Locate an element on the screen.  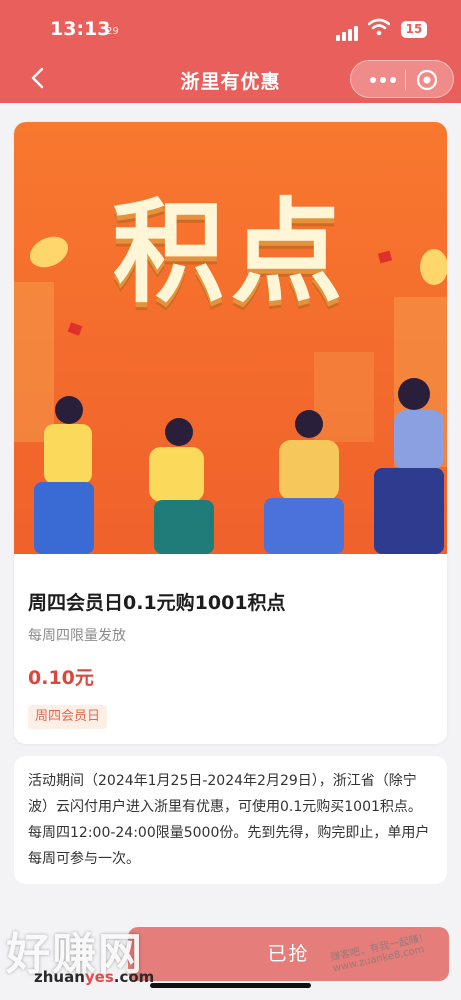
wifi-icon is located at coordinates (379, 27).